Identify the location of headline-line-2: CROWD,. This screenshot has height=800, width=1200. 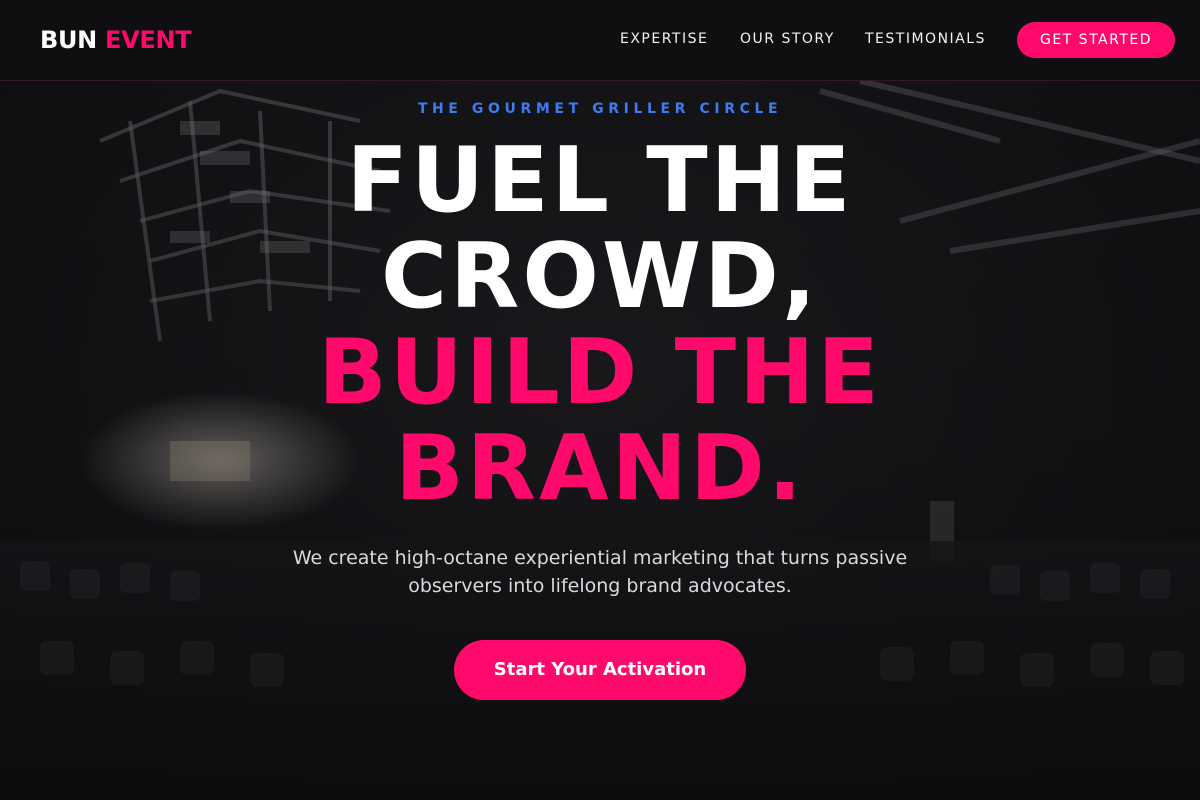
(600, 276).